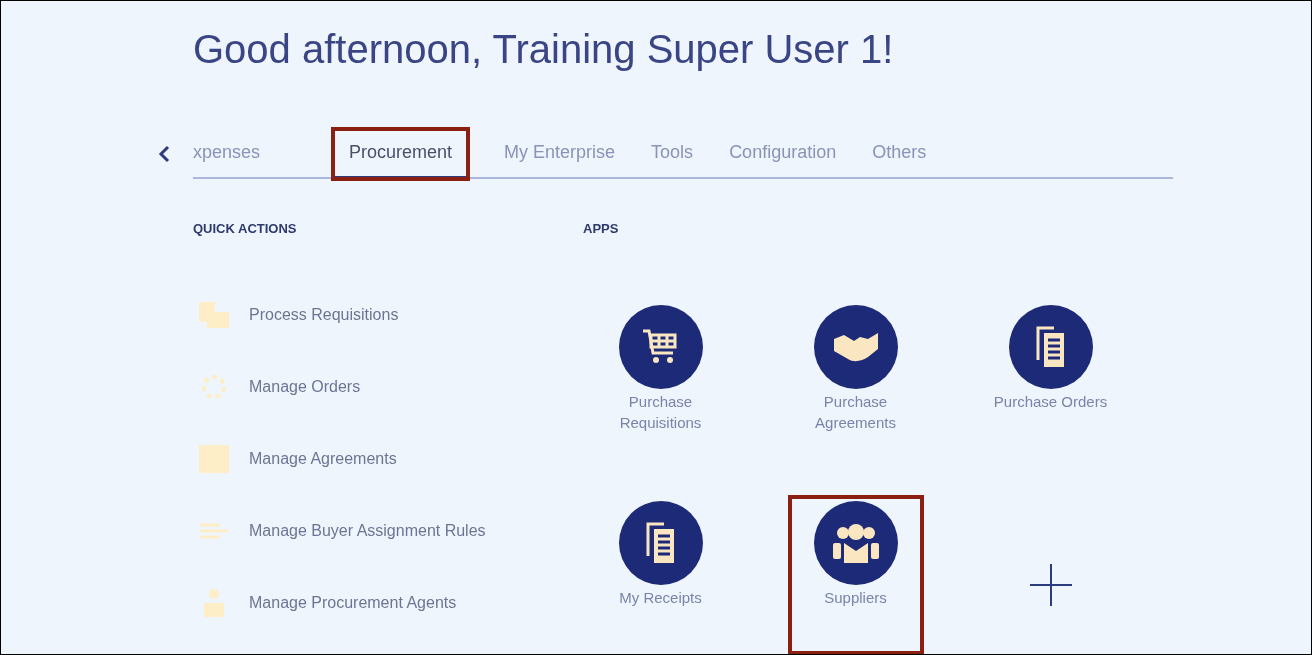  What do you see at coordinates (660, 378) in the screenshot?
I see `app-tile: Purchase Requisitions` at bounding box center [660, 378].